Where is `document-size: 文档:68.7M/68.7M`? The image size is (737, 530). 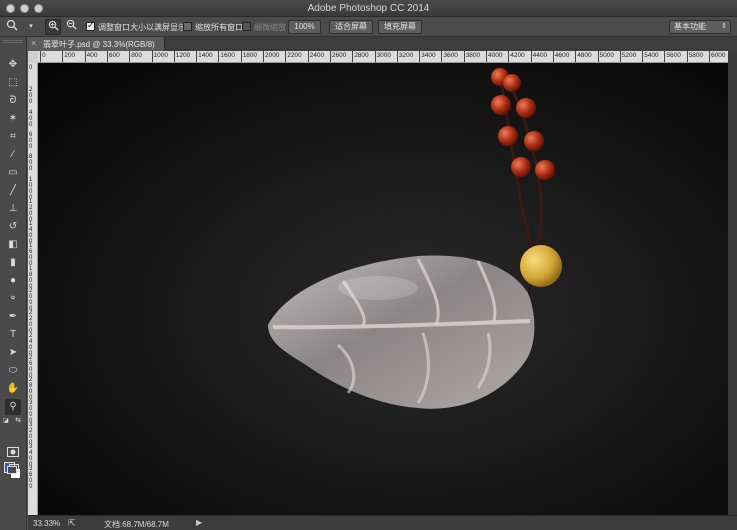 document-size: 文档:68.7M/68.7M is located at coordinates (136, 524).